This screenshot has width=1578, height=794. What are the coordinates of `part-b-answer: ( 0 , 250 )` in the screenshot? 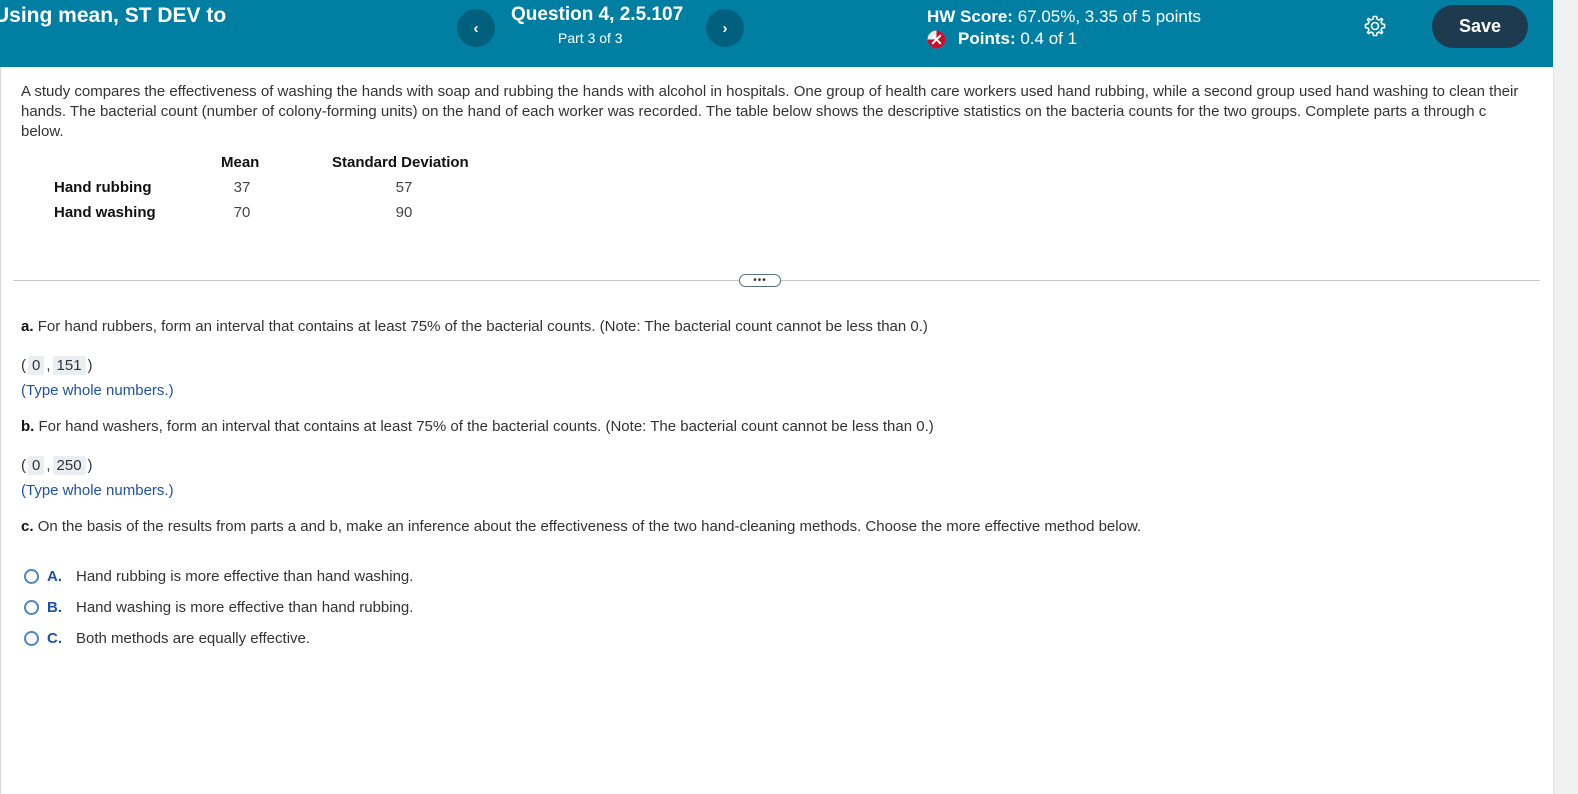 It's located at (57, 465).